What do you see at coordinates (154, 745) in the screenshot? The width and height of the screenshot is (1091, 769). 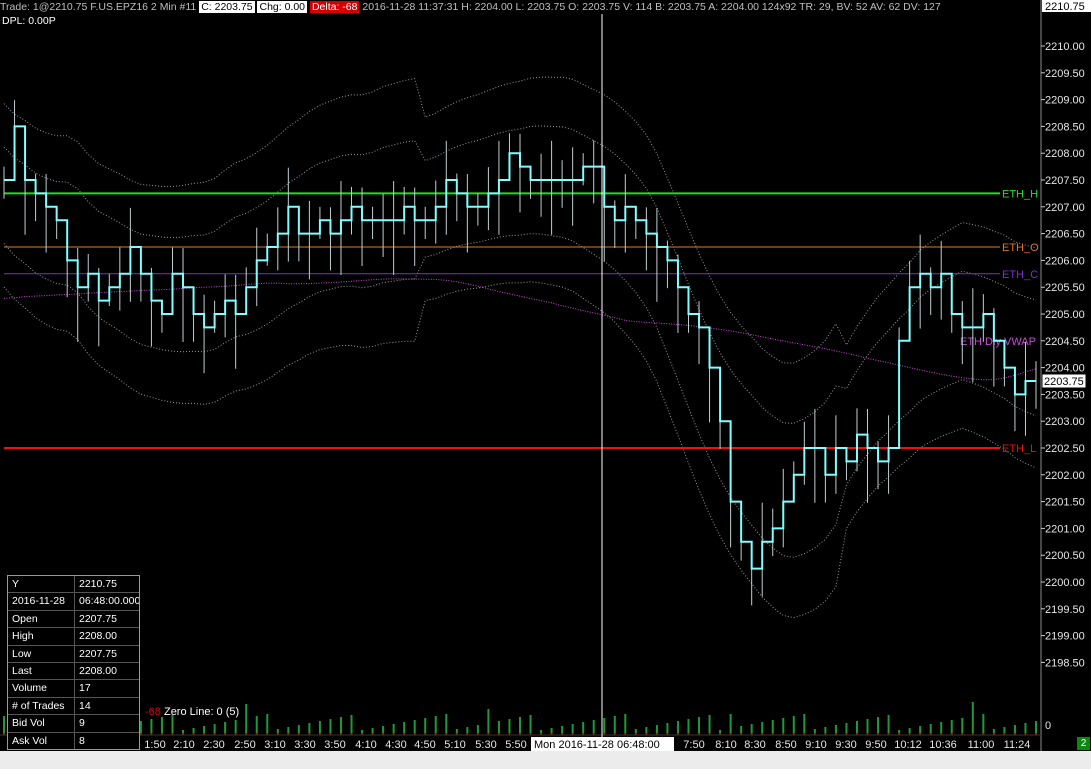 I see `x-tick-label: 1:50` at bounding box center [154, 745].